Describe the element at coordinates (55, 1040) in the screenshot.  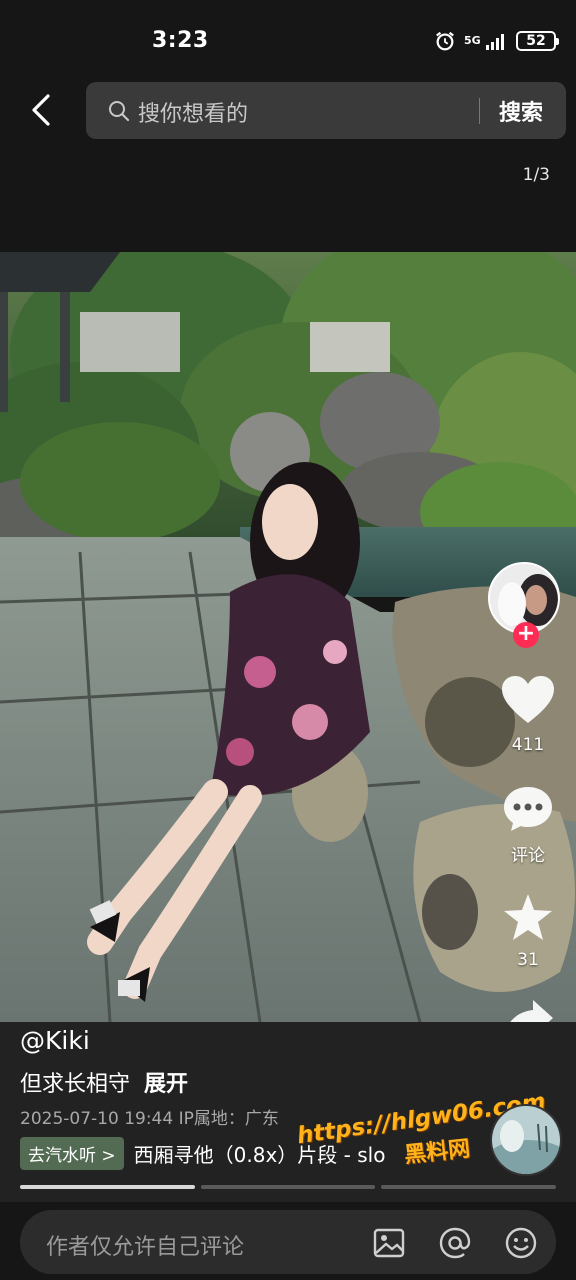
I see `author-name: @Kiki` at that location.